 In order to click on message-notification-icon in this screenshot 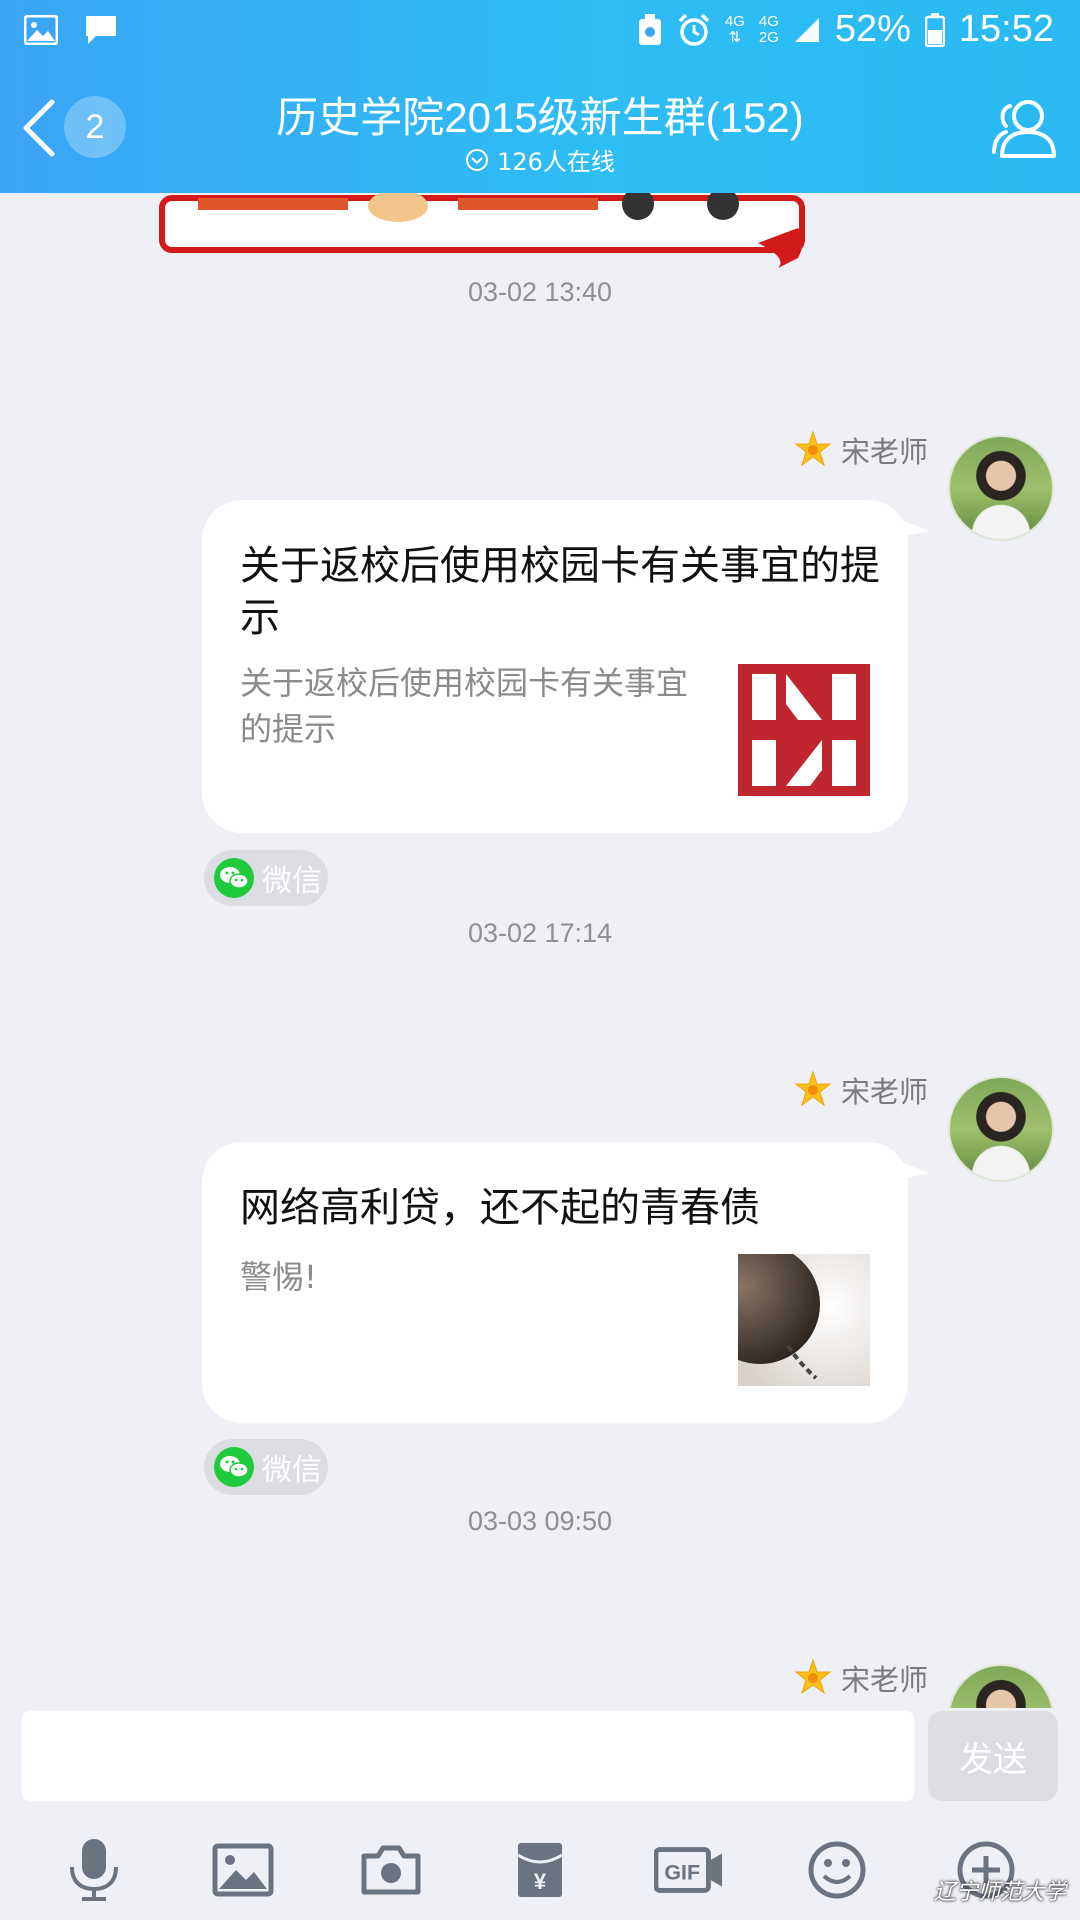, I will do `click(101, 30)`.